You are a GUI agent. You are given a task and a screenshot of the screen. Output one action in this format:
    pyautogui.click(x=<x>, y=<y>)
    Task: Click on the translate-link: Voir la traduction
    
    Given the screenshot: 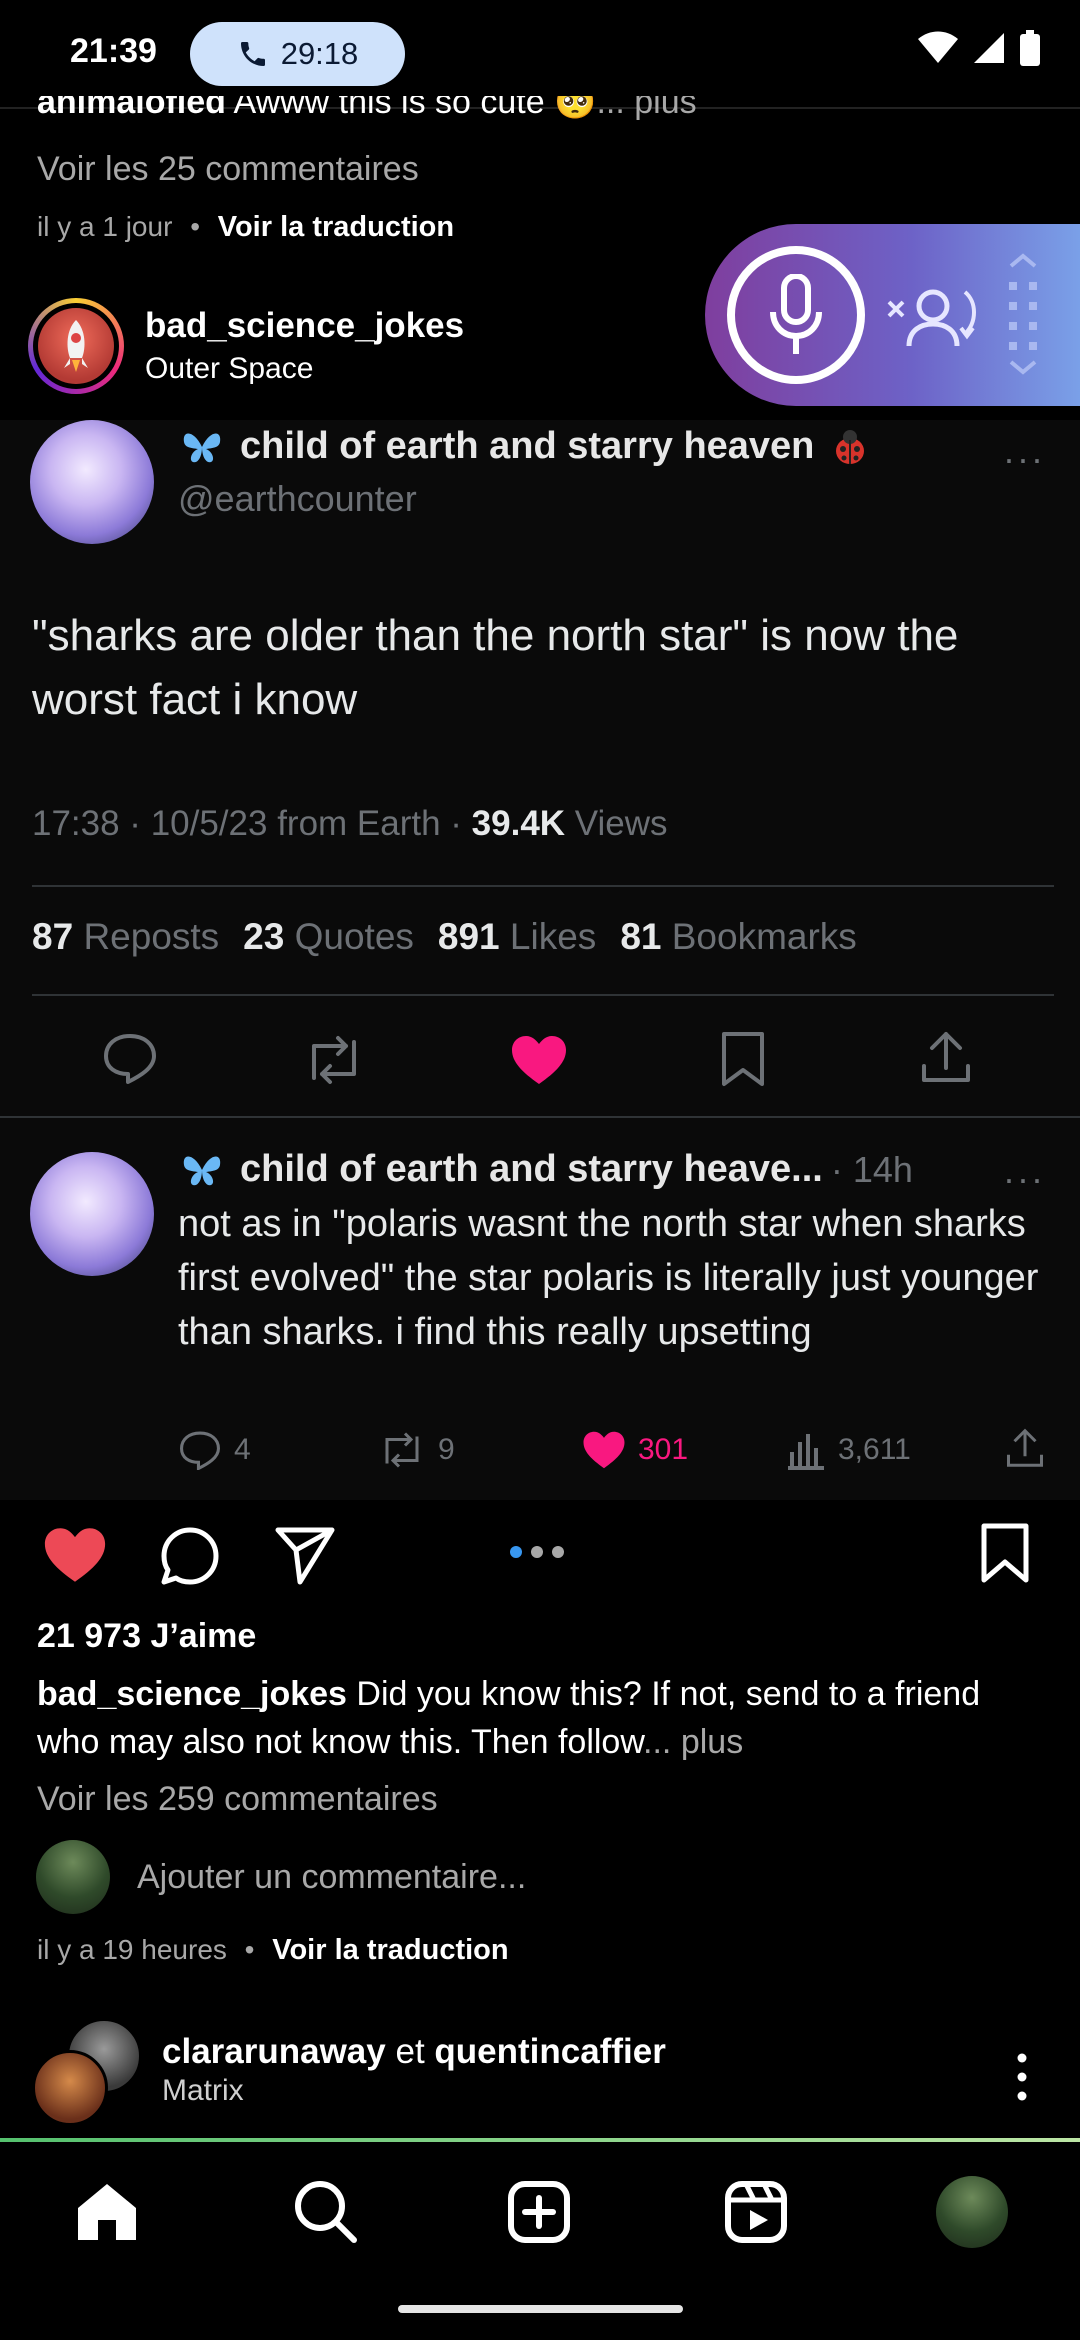 What is the action you would take?
    pyautogui.click(x=390, y=1950)
    